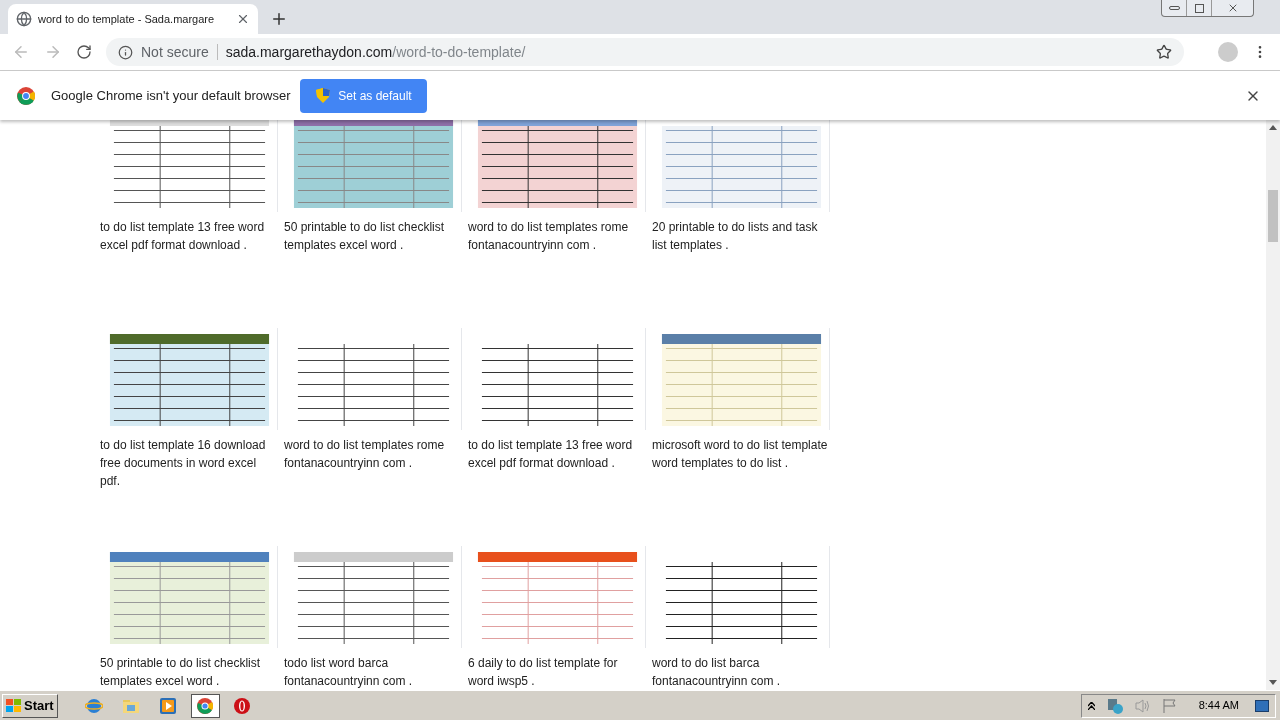 The image size is (1280, 720). What do you see at coordinates (243, 19) in the screenshot?
I see `close-icon` at bounding box center [243, 19].